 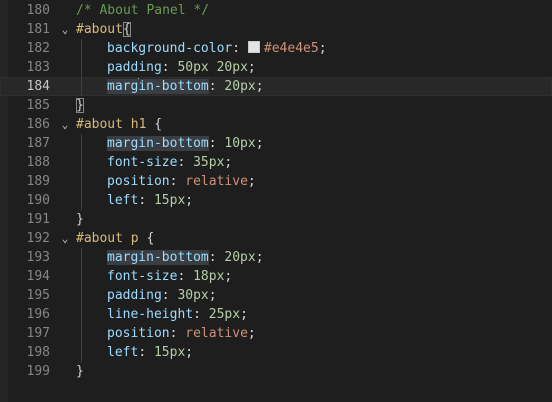 What do you see at coordinates (276, 314) in the screenshot?
I see `code-line: 196 line-height: 25px;` at bounding box center [276, 314].